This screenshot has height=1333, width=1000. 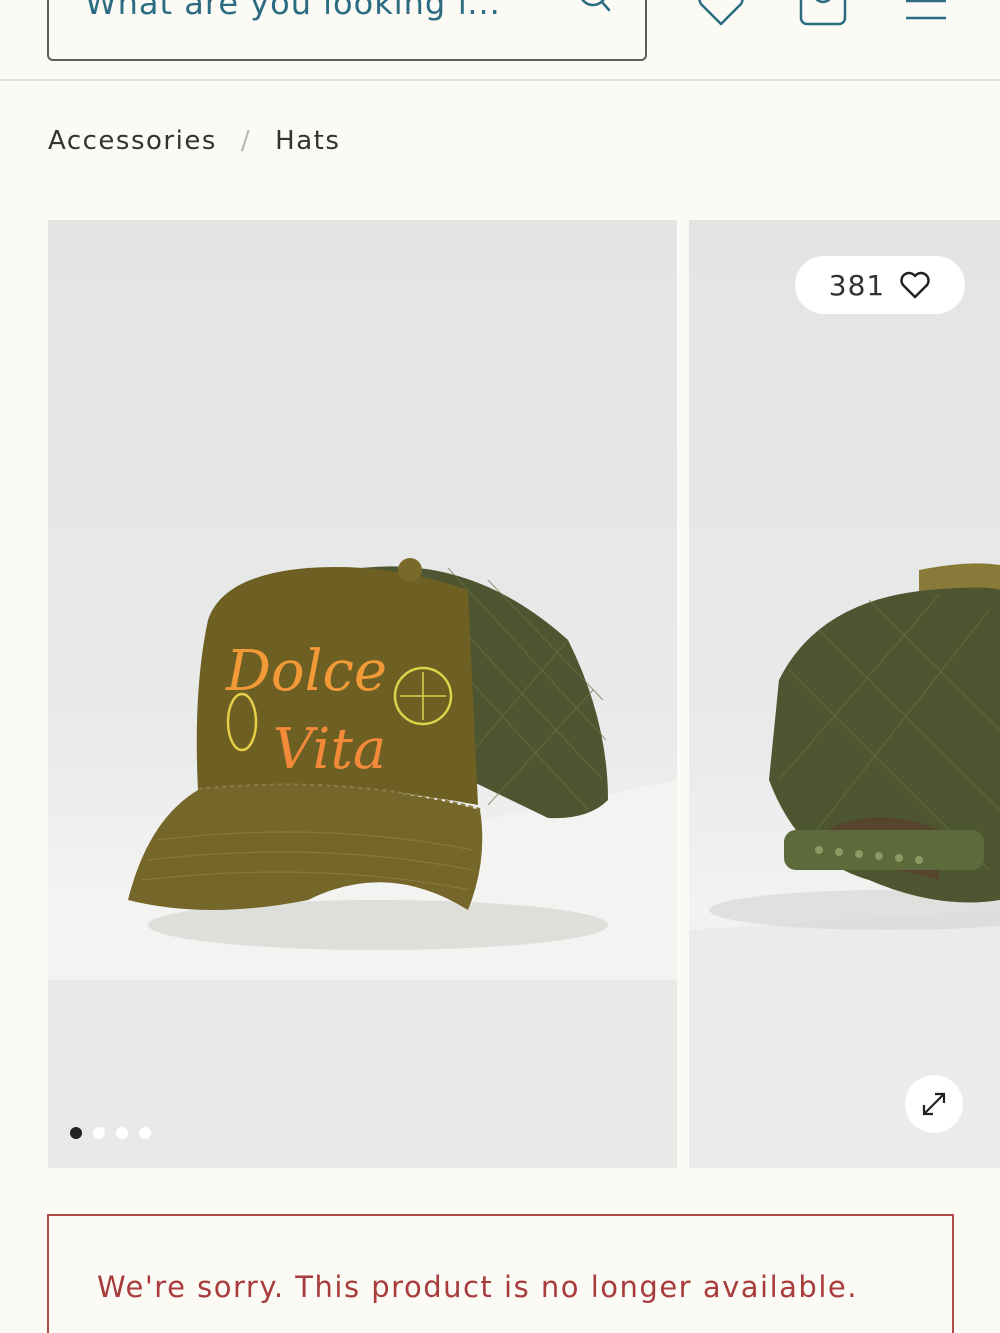 What do you see at coordinates (329, 749) in the screenshot?
I see `hat-print-line2: Vita` at bounding box center [329, 749].